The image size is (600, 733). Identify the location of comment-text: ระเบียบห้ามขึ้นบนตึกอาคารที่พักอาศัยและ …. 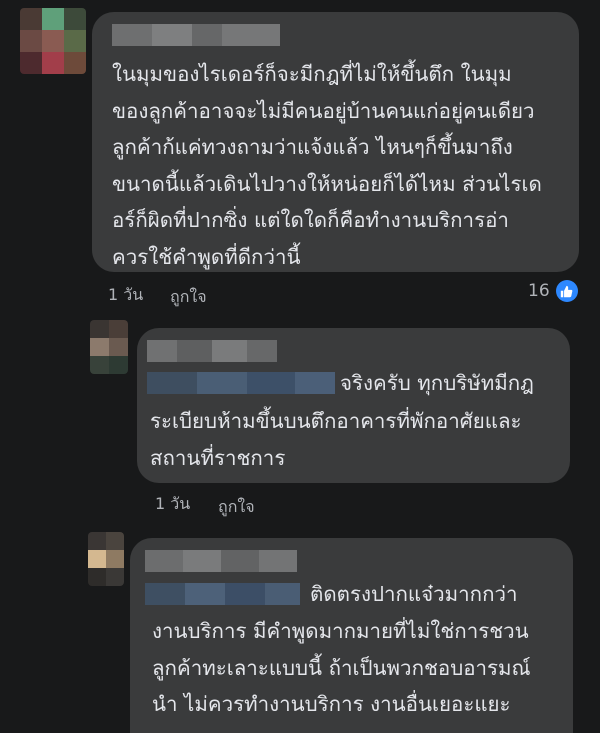
(336, 439).